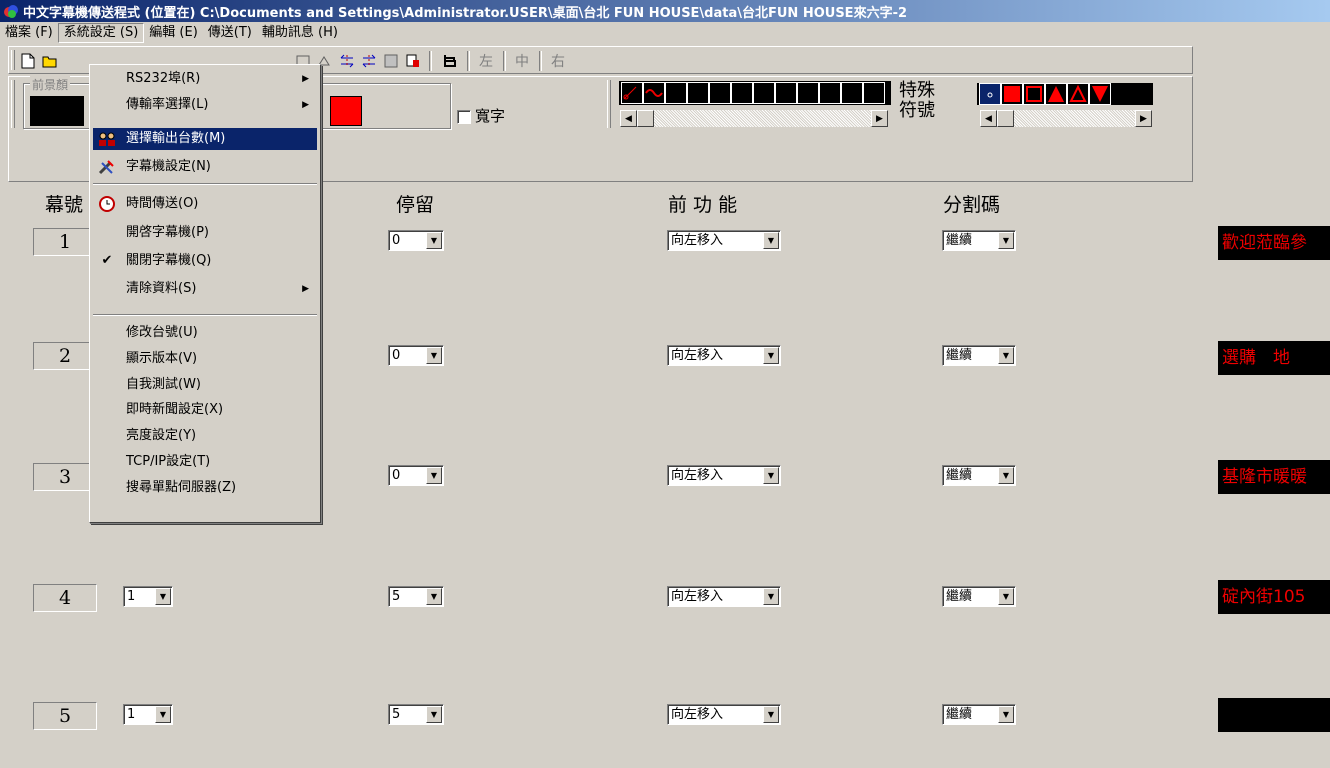  Describe the element at coordinates (481, 115) in the screenshot. I see `wide-char-option: 寬字` at that location.